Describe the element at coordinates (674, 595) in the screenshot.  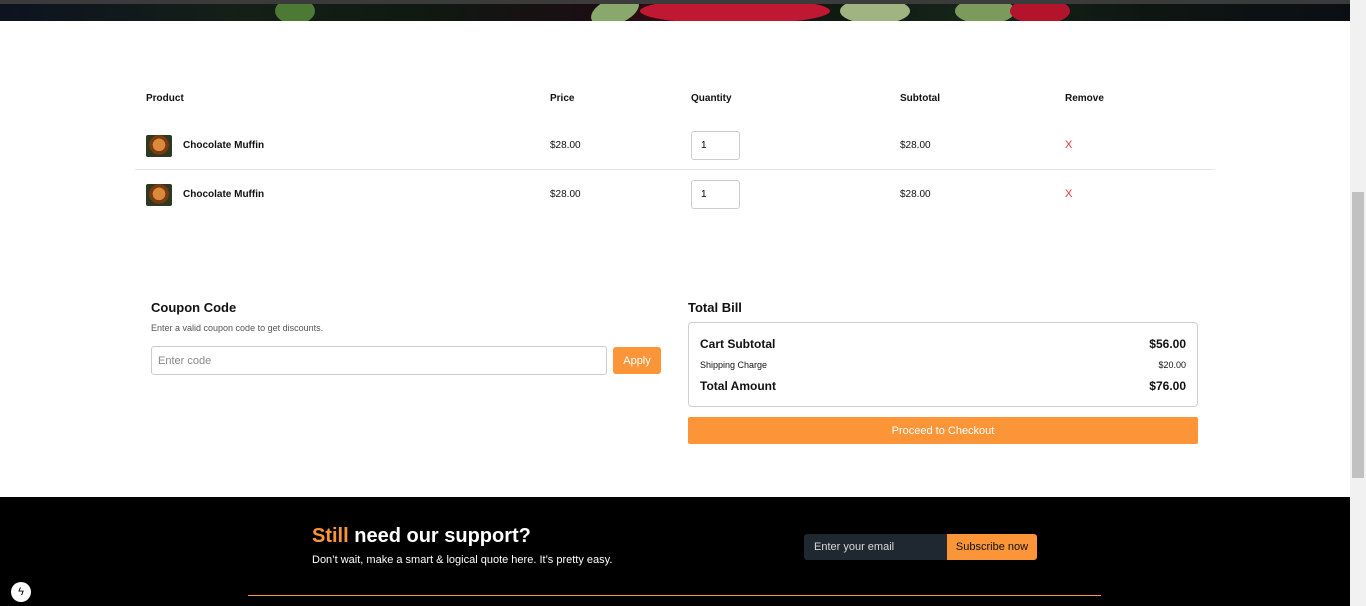
I see `footer-divider` at that location.